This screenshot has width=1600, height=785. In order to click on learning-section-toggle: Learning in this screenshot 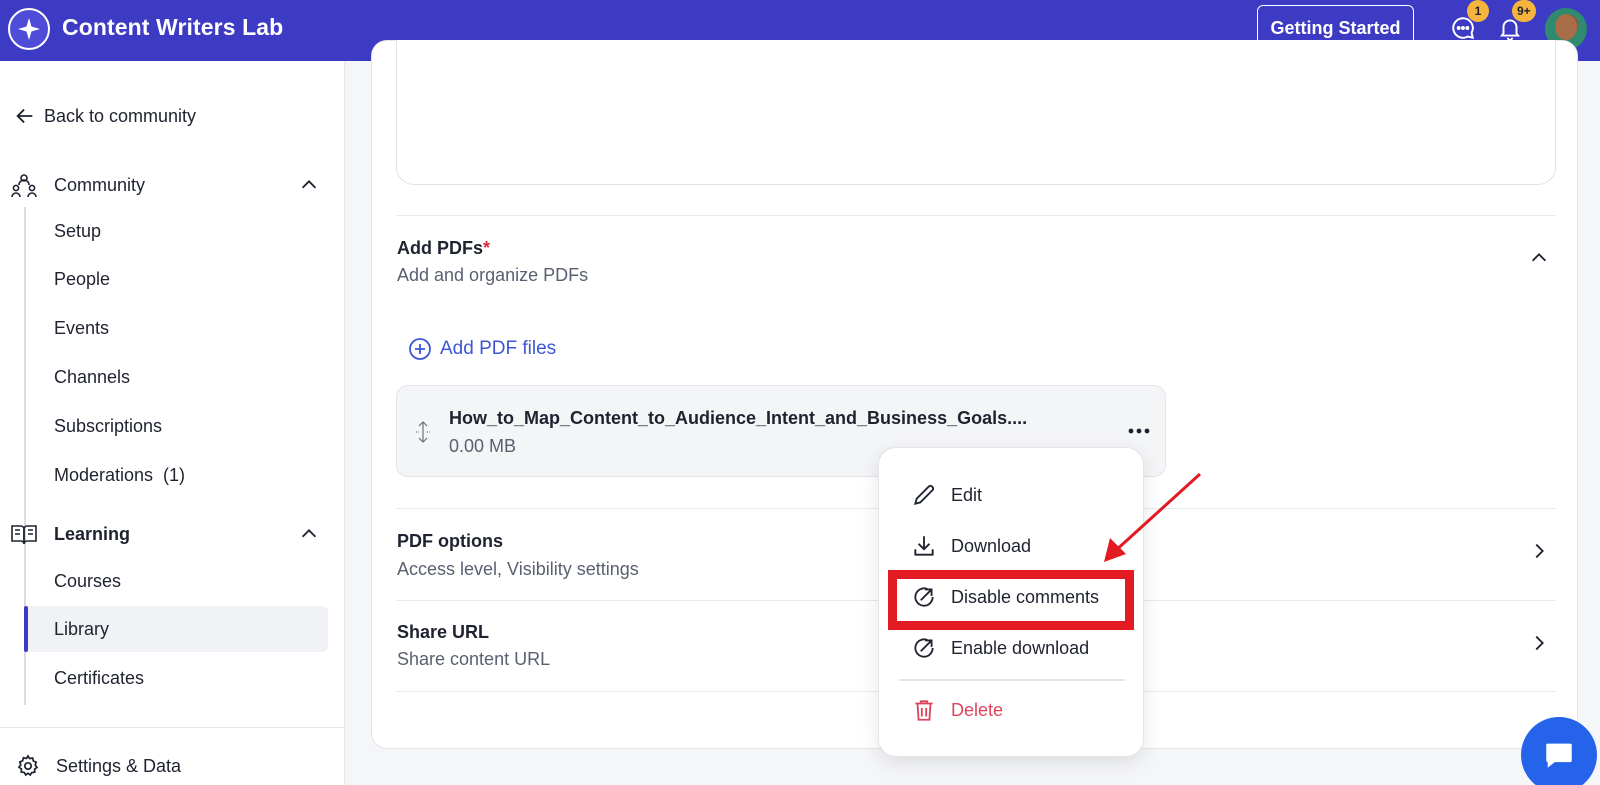, I will do `click(165, 534)`.